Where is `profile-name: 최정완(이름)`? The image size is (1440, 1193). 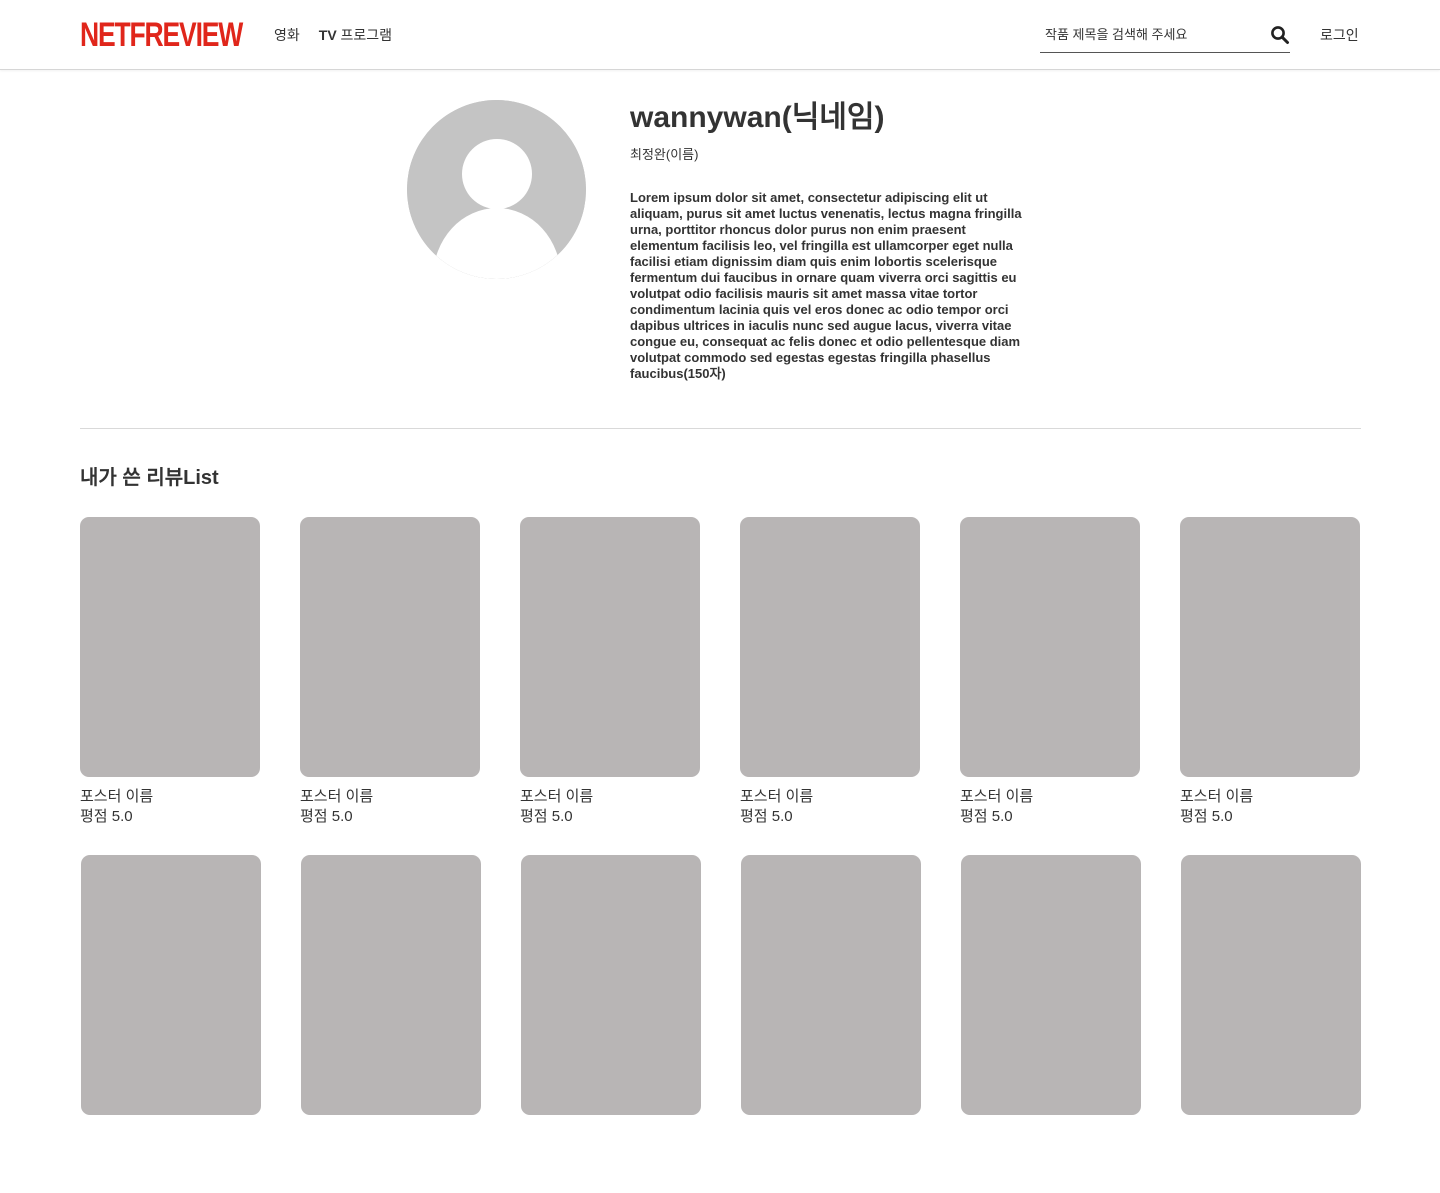 profile-name: 최정완(이름) is located at coordinates (664, 154).